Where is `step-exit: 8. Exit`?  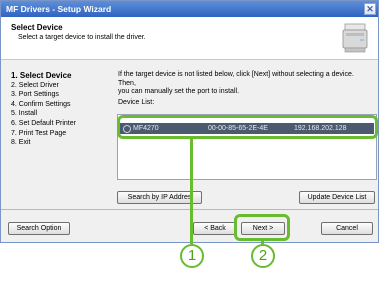 step-exit: 8. Exit is located at coordinates (21, 143).